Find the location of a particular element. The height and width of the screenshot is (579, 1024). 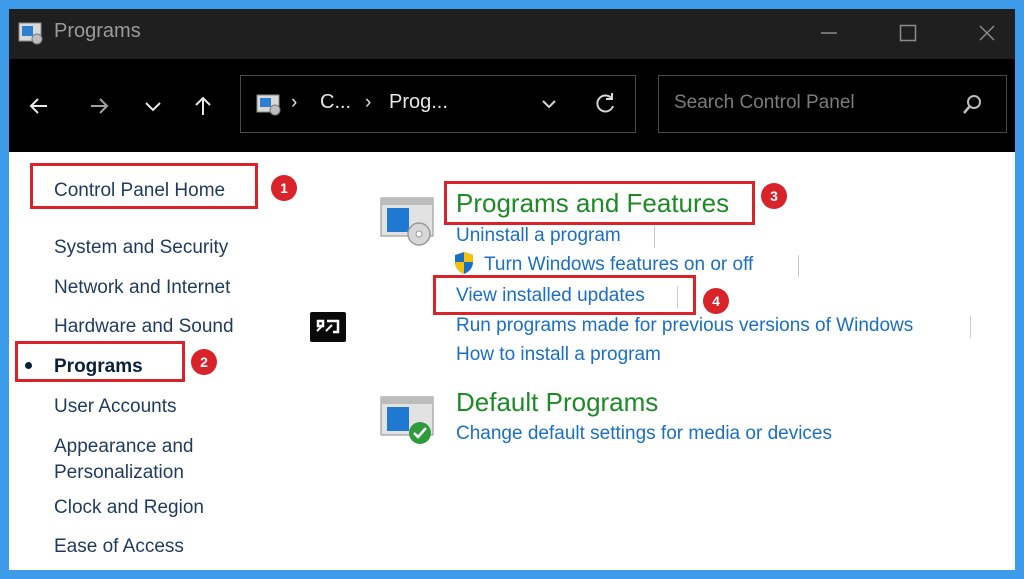

sidebar-item-ease-of-access: Ease of Access is located at coordinates (119, 546).